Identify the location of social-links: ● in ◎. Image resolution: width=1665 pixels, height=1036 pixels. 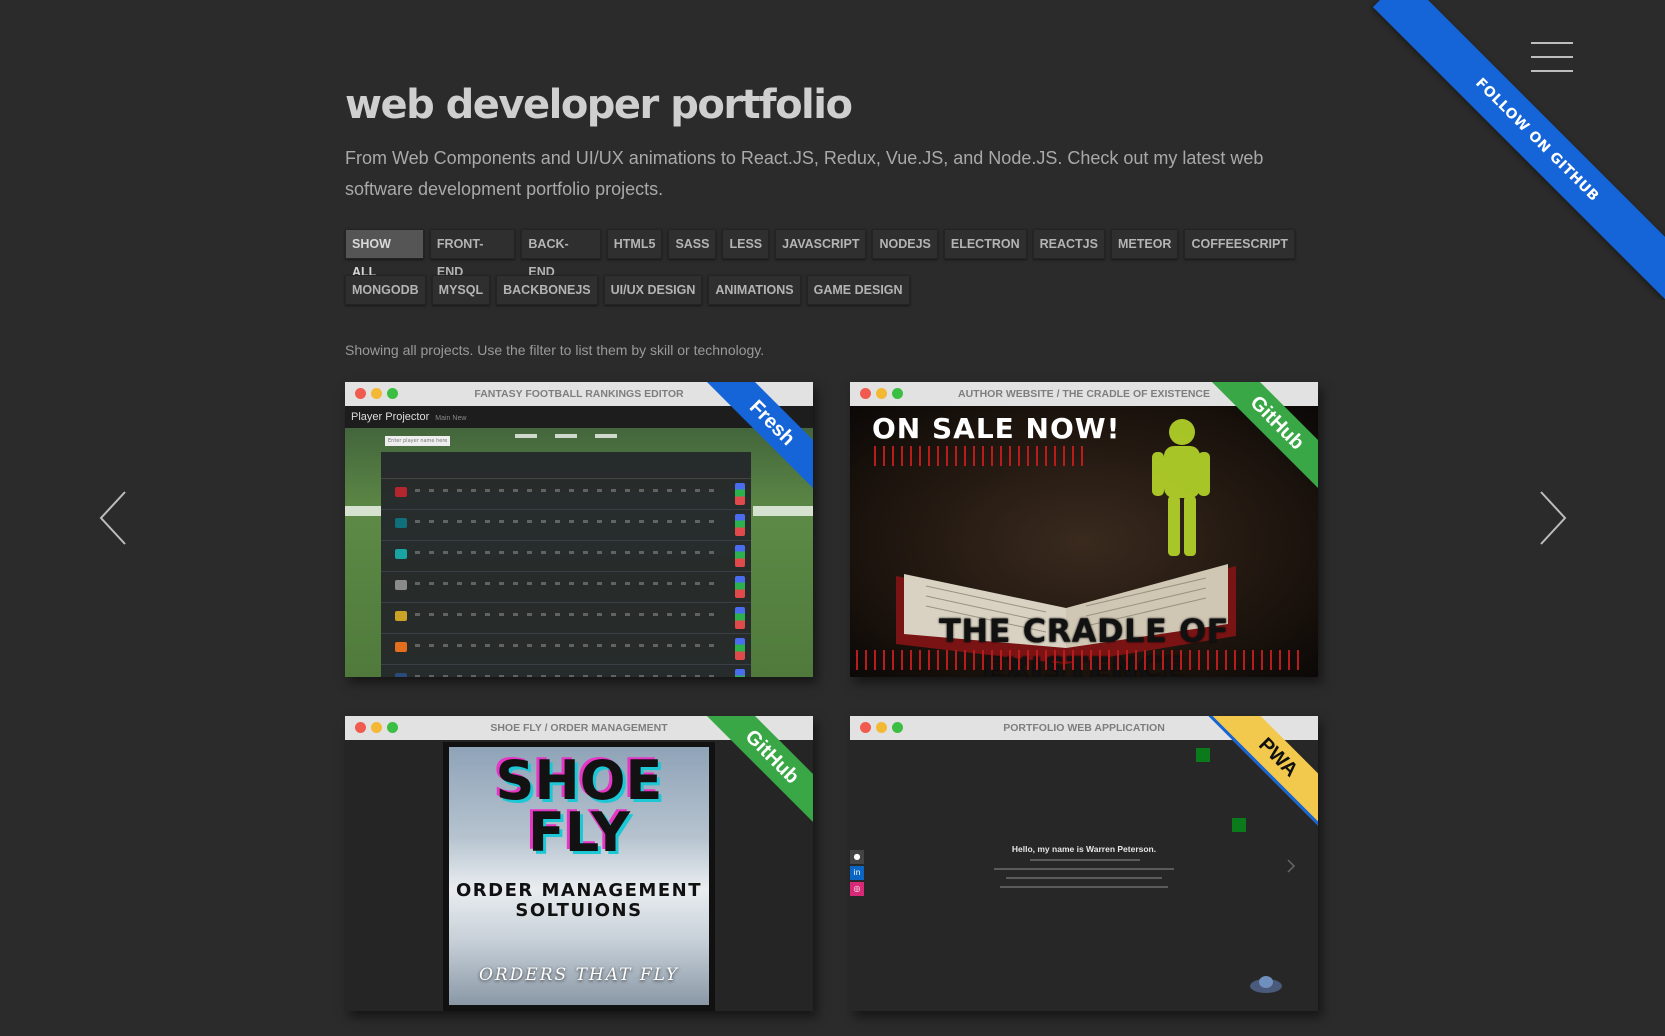
(857, 874).